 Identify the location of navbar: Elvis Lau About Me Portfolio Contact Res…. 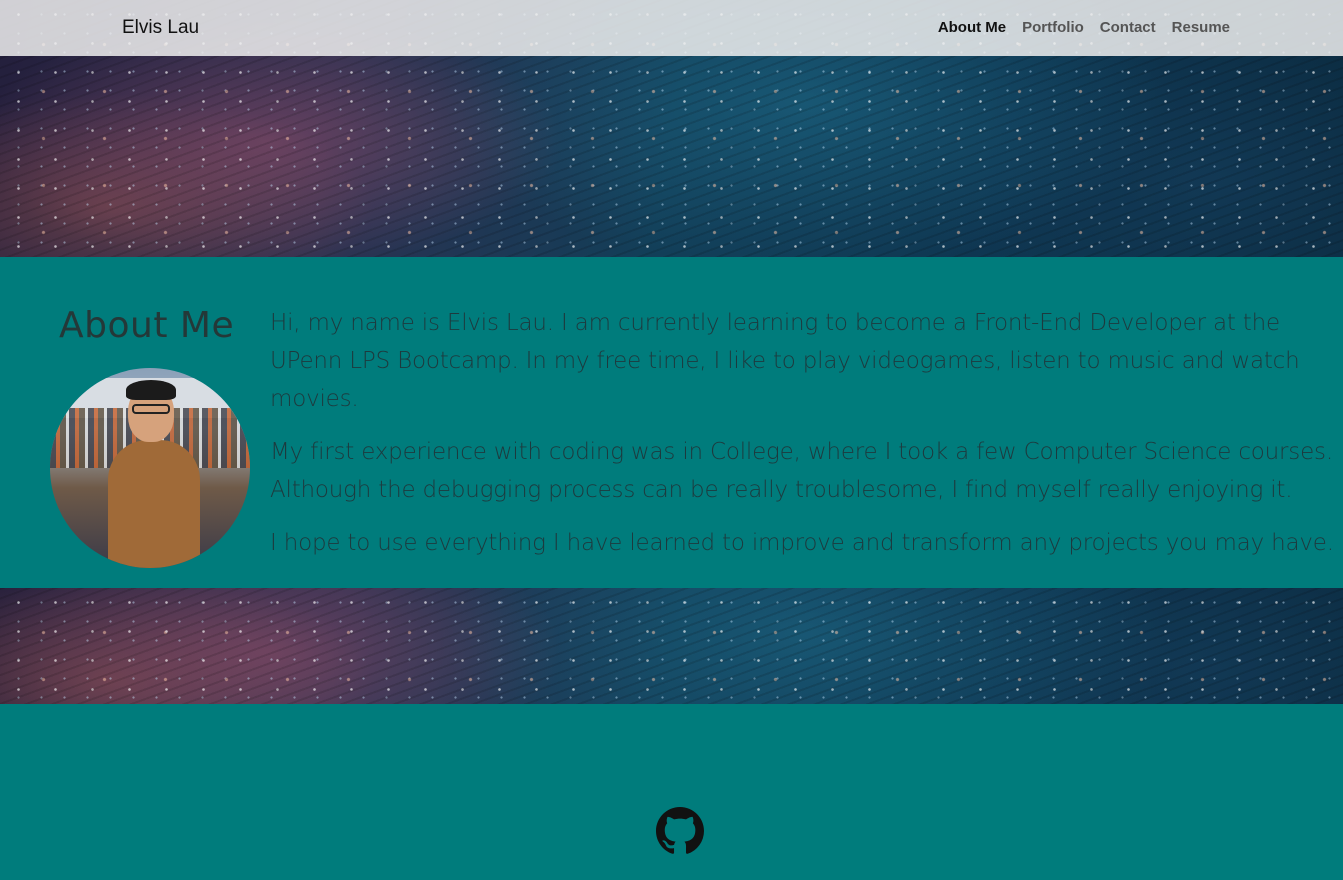
(671, 28).